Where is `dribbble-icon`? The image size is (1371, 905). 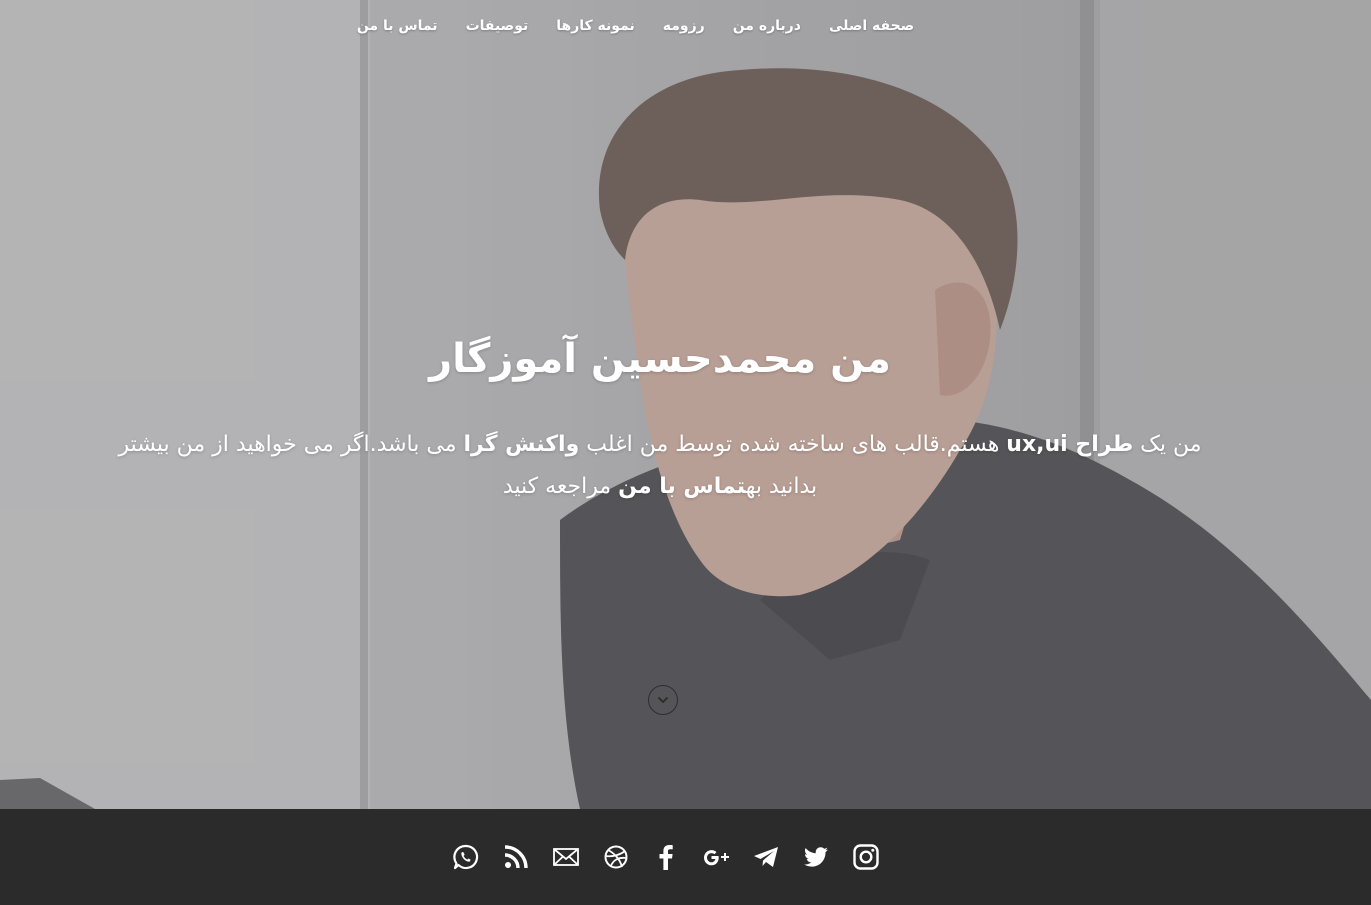
dribbble-icon is located at coordinates (615, 857).